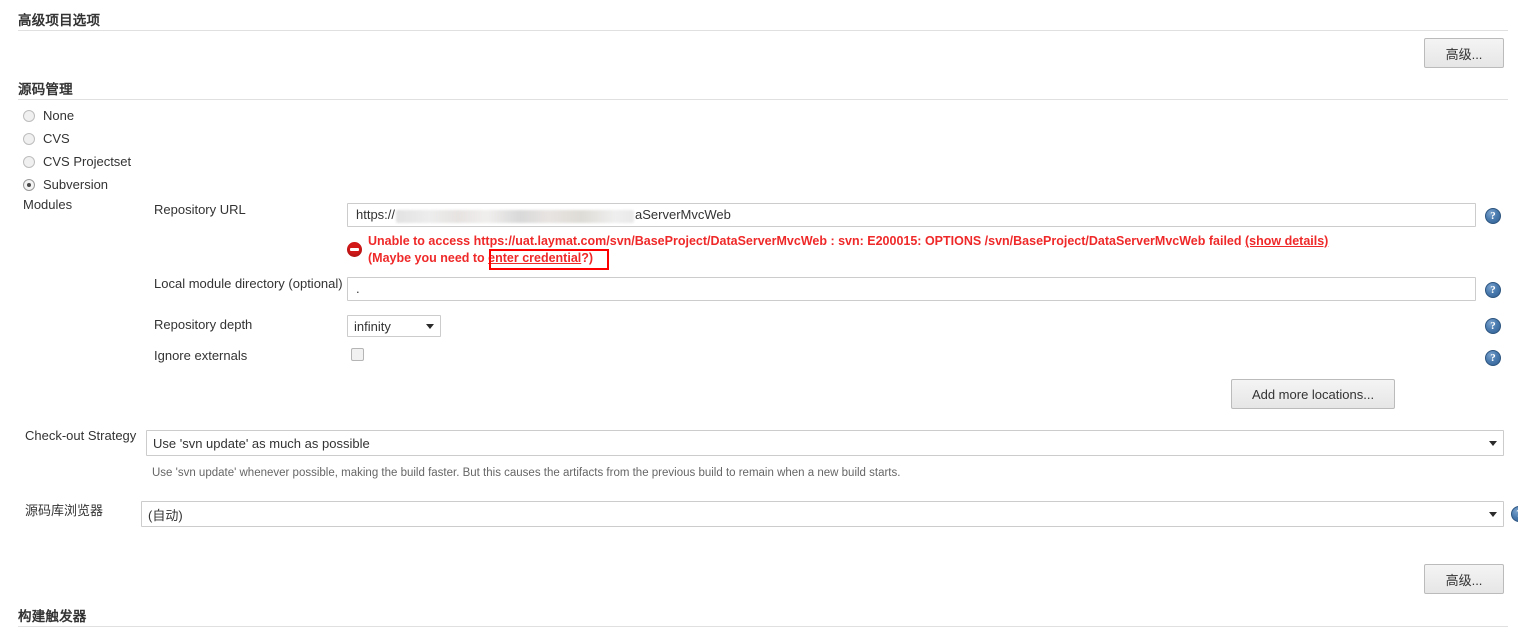  I want to click on radio-indicator-subversion, so click(29, 184).